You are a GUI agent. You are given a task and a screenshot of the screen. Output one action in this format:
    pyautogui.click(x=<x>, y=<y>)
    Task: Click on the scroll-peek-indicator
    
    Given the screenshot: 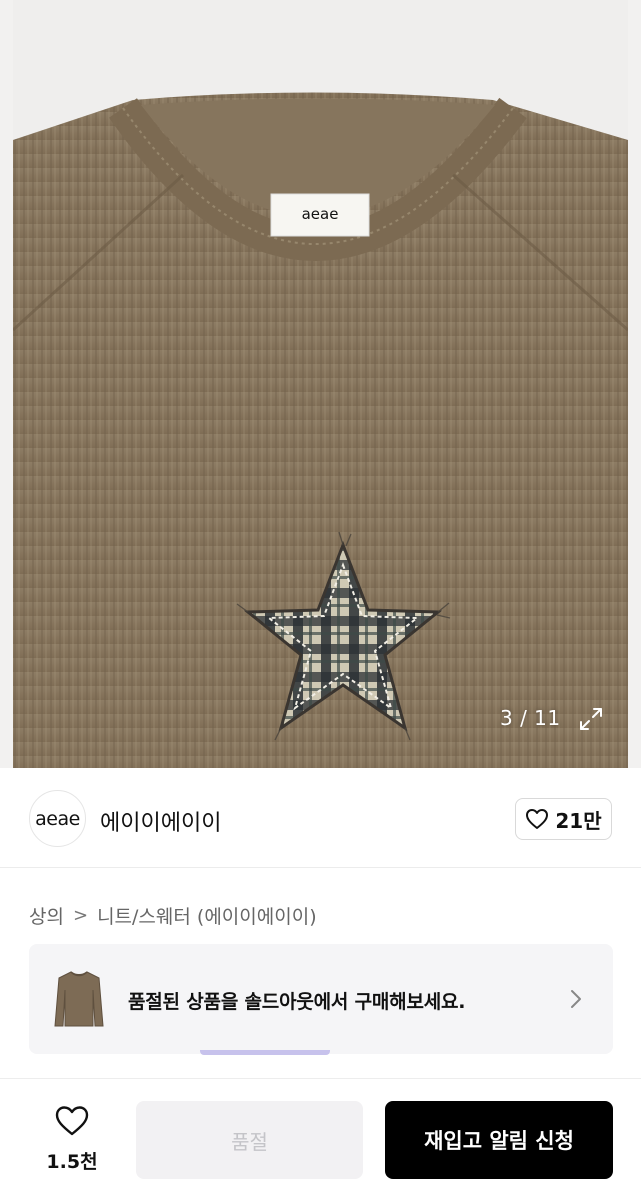 What is the action you would take?
    pyautogui.click(x=265, y=1052)
    